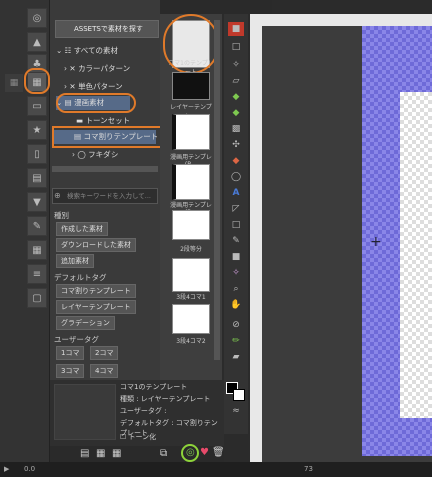 Image resolution: width=432 pixels, height=477 pixels. I want to click on trash-icon: 🗑, so click(218, 452).